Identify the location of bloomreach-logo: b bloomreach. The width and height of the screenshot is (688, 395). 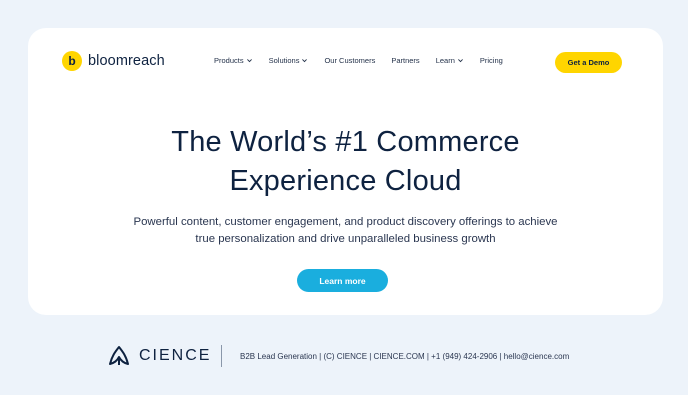
(113, 61).